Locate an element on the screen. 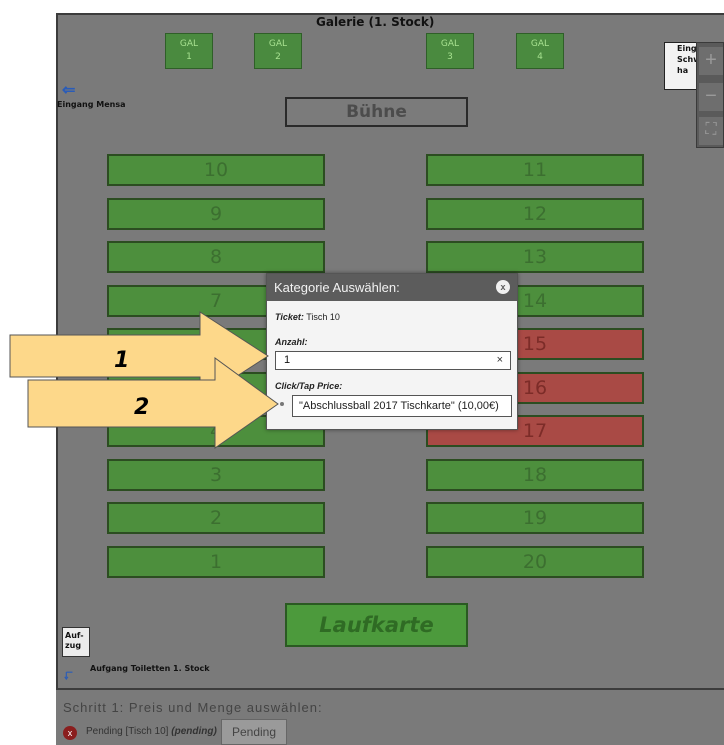  ticket-label: Ticket: is located at coordinates (289, 317).